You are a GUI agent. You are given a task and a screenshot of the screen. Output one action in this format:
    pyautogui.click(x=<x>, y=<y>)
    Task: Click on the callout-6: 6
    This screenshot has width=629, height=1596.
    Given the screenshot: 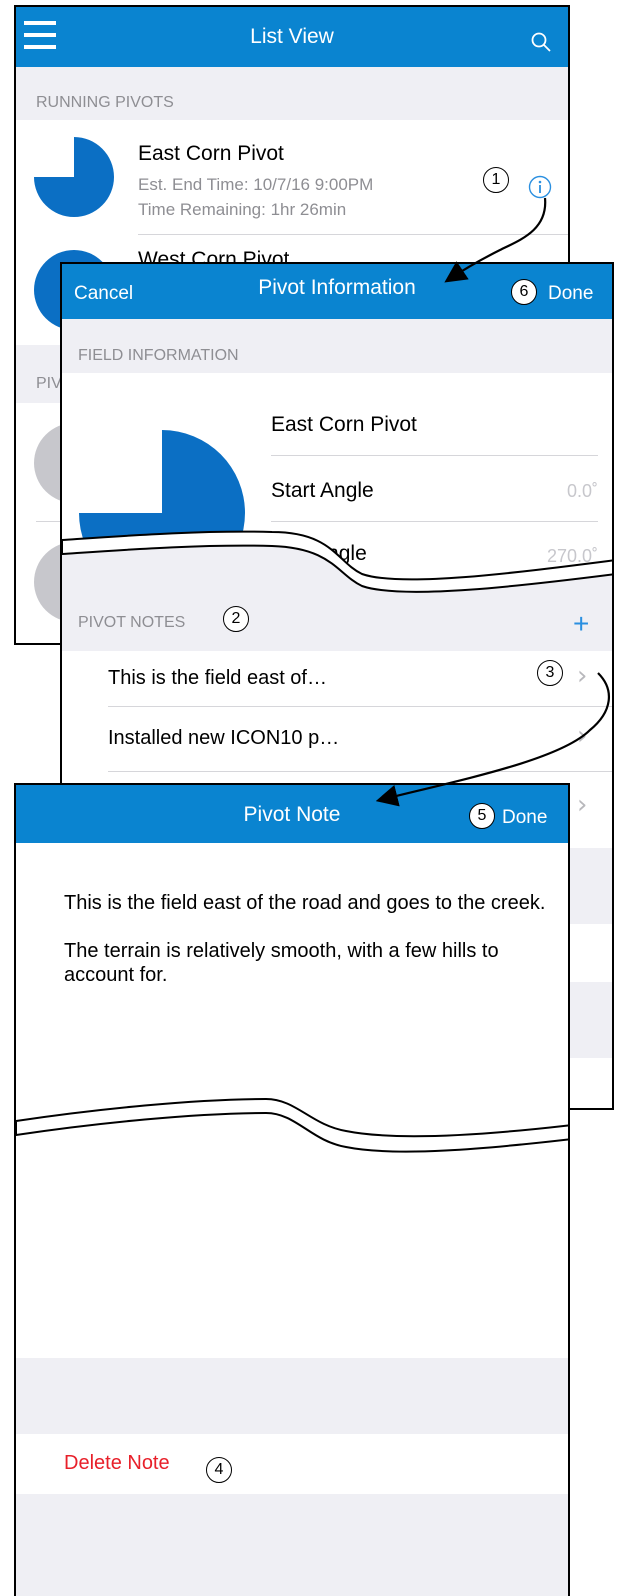 What is the action you would take?
    pyautogui.click(x=524, y=292)
    